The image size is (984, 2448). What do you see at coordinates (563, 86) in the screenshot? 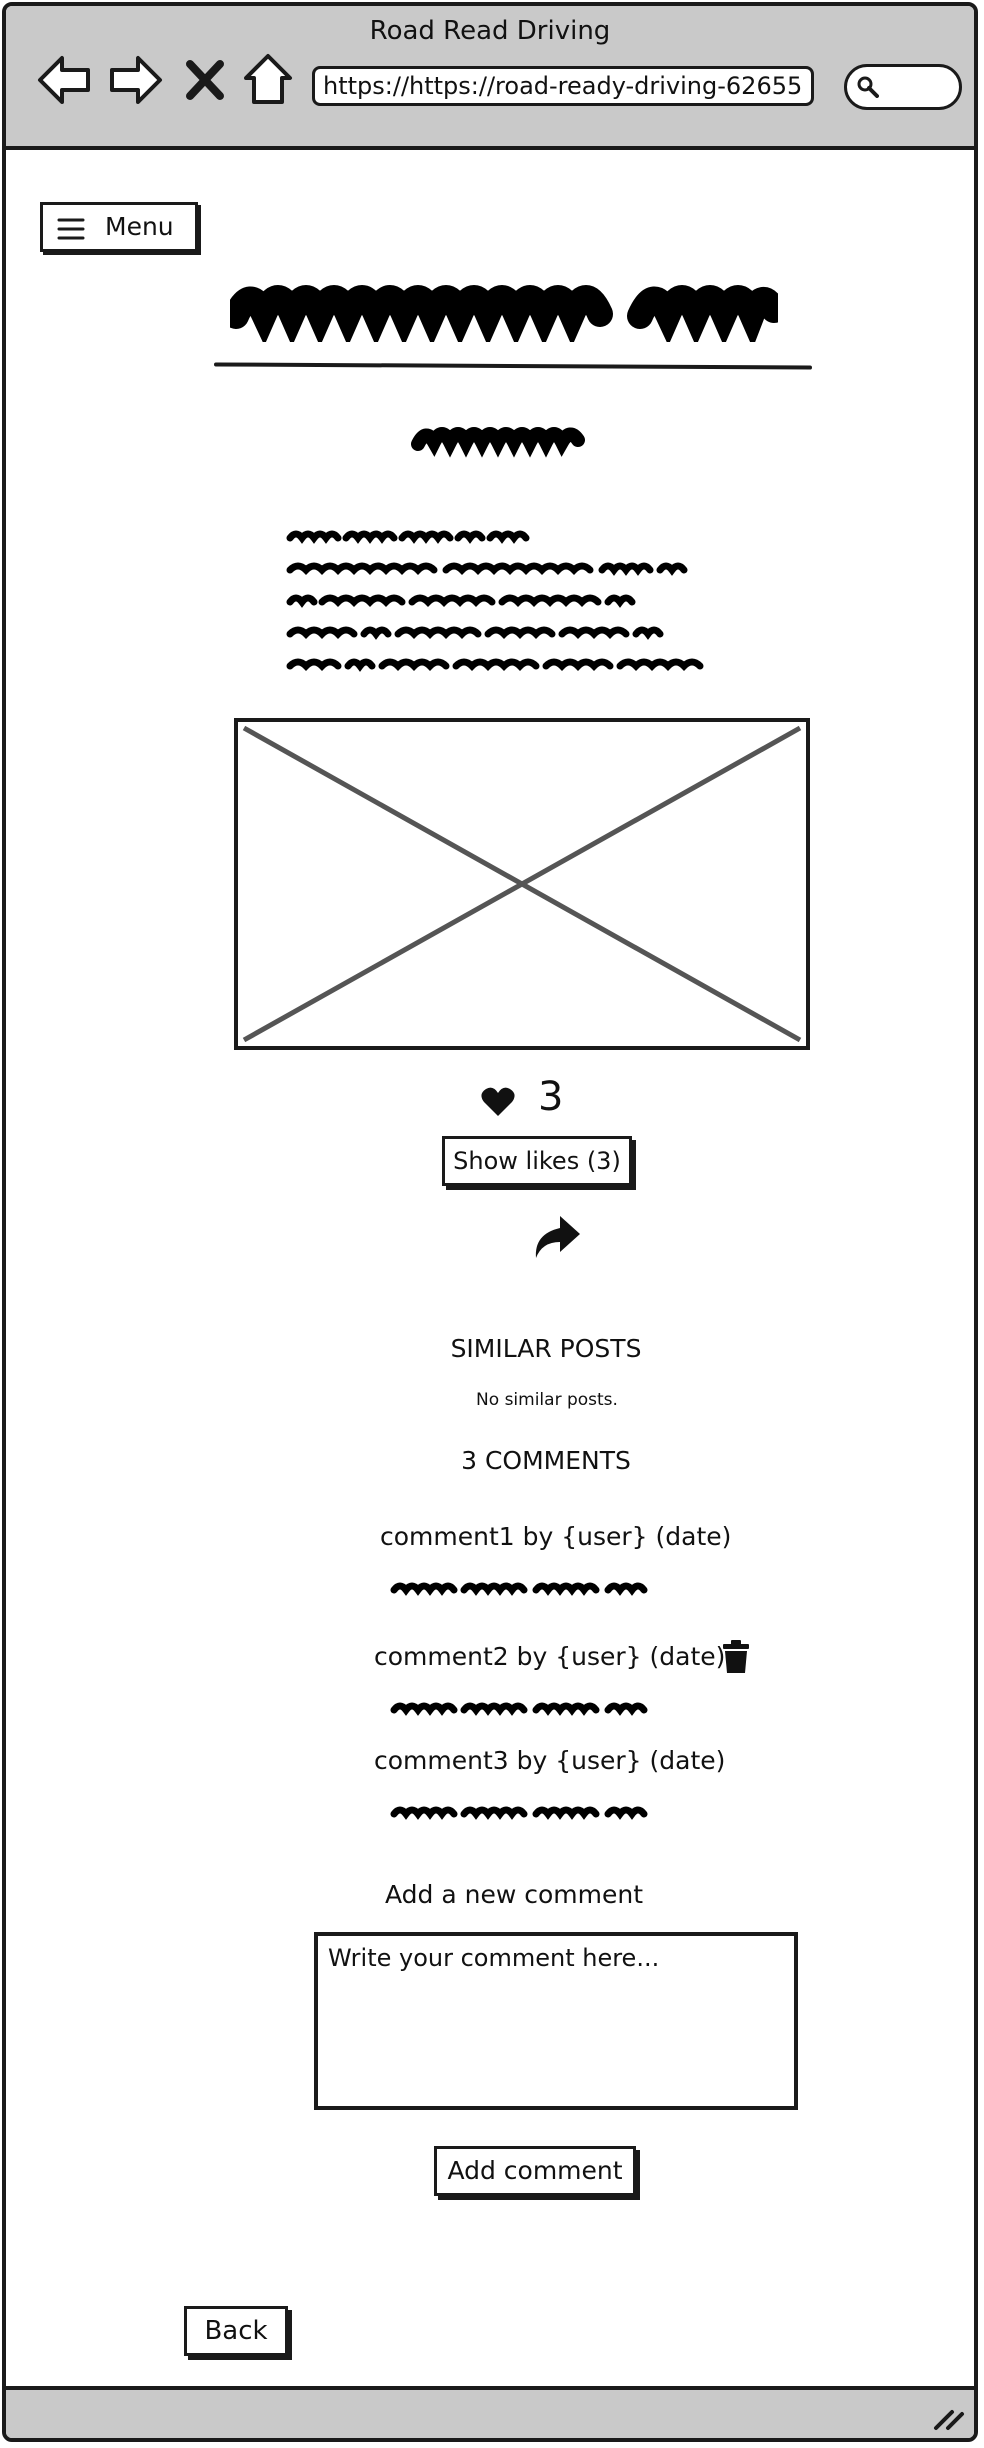
I see `url-bar: https://https://road-ready-driving-62655` at bounding box center [563, 86].